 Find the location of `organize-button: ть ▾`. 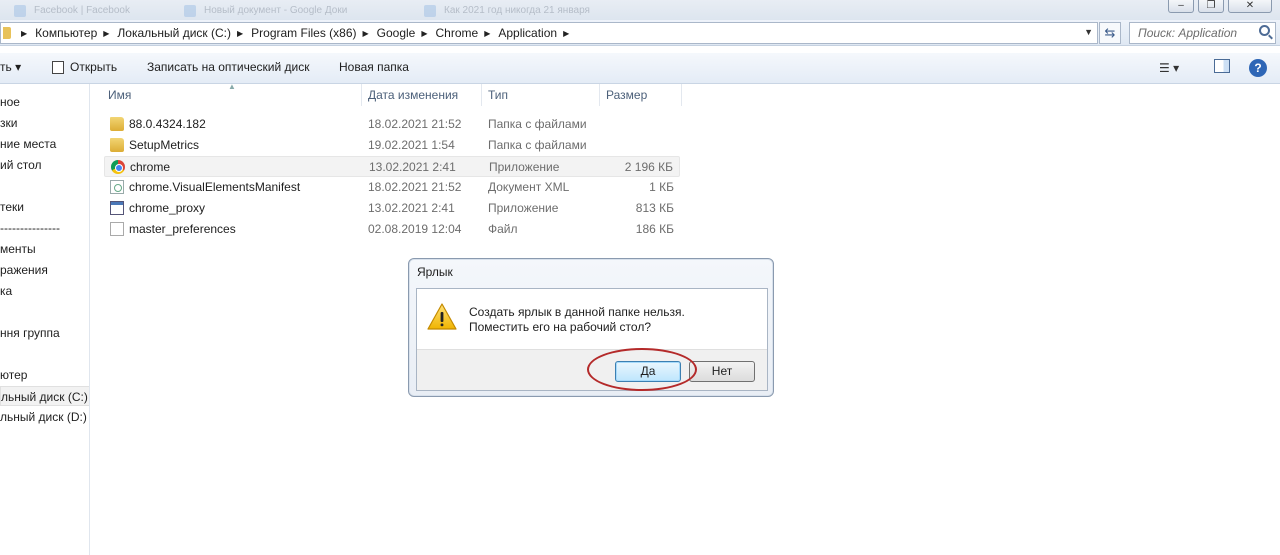

organize-button: ть ▾ is located at coordinates (10, 68).